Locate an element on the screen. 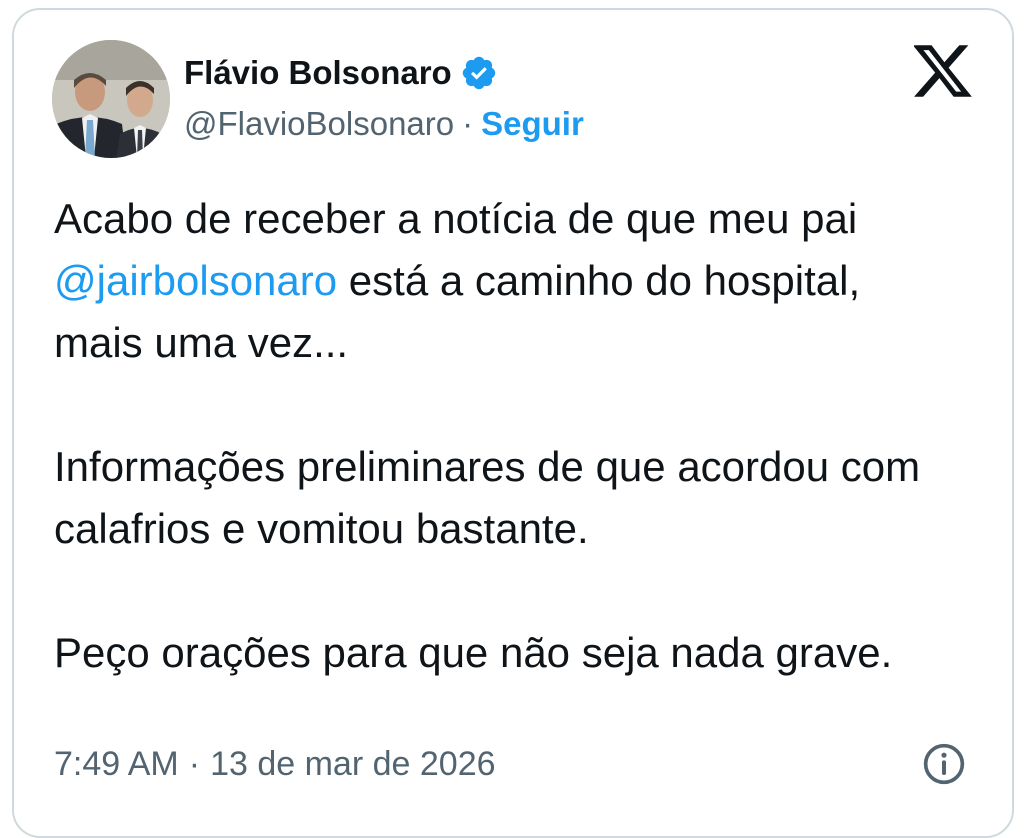  author-handle-row: @FlavioBolsonaro · Seguir is located at coordinates (384, 124).